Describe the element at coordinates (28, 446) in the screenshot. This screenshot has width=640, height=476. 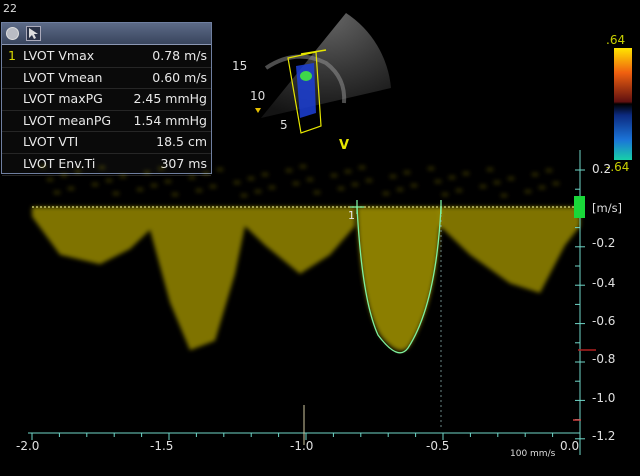
I see `x-tick-label: -2.0` at that location.